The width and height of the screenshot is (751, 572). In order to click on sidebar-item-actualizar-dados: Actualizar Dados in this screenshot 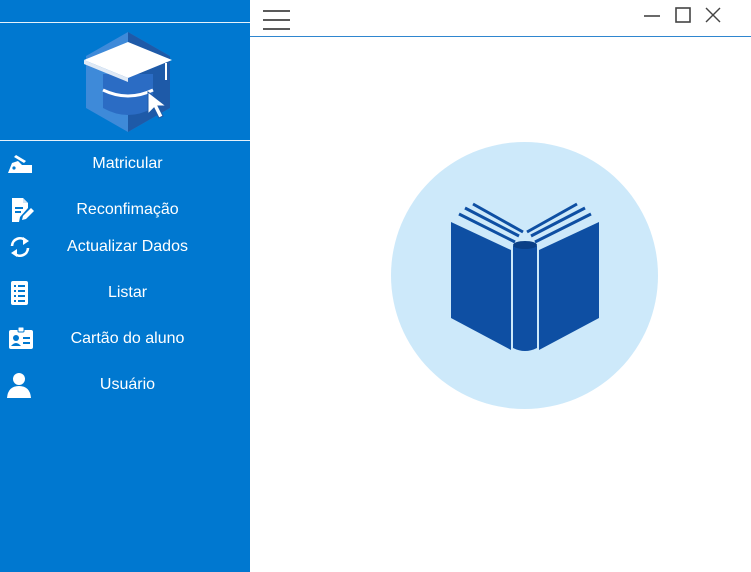, I will do `click(125, 247)`.